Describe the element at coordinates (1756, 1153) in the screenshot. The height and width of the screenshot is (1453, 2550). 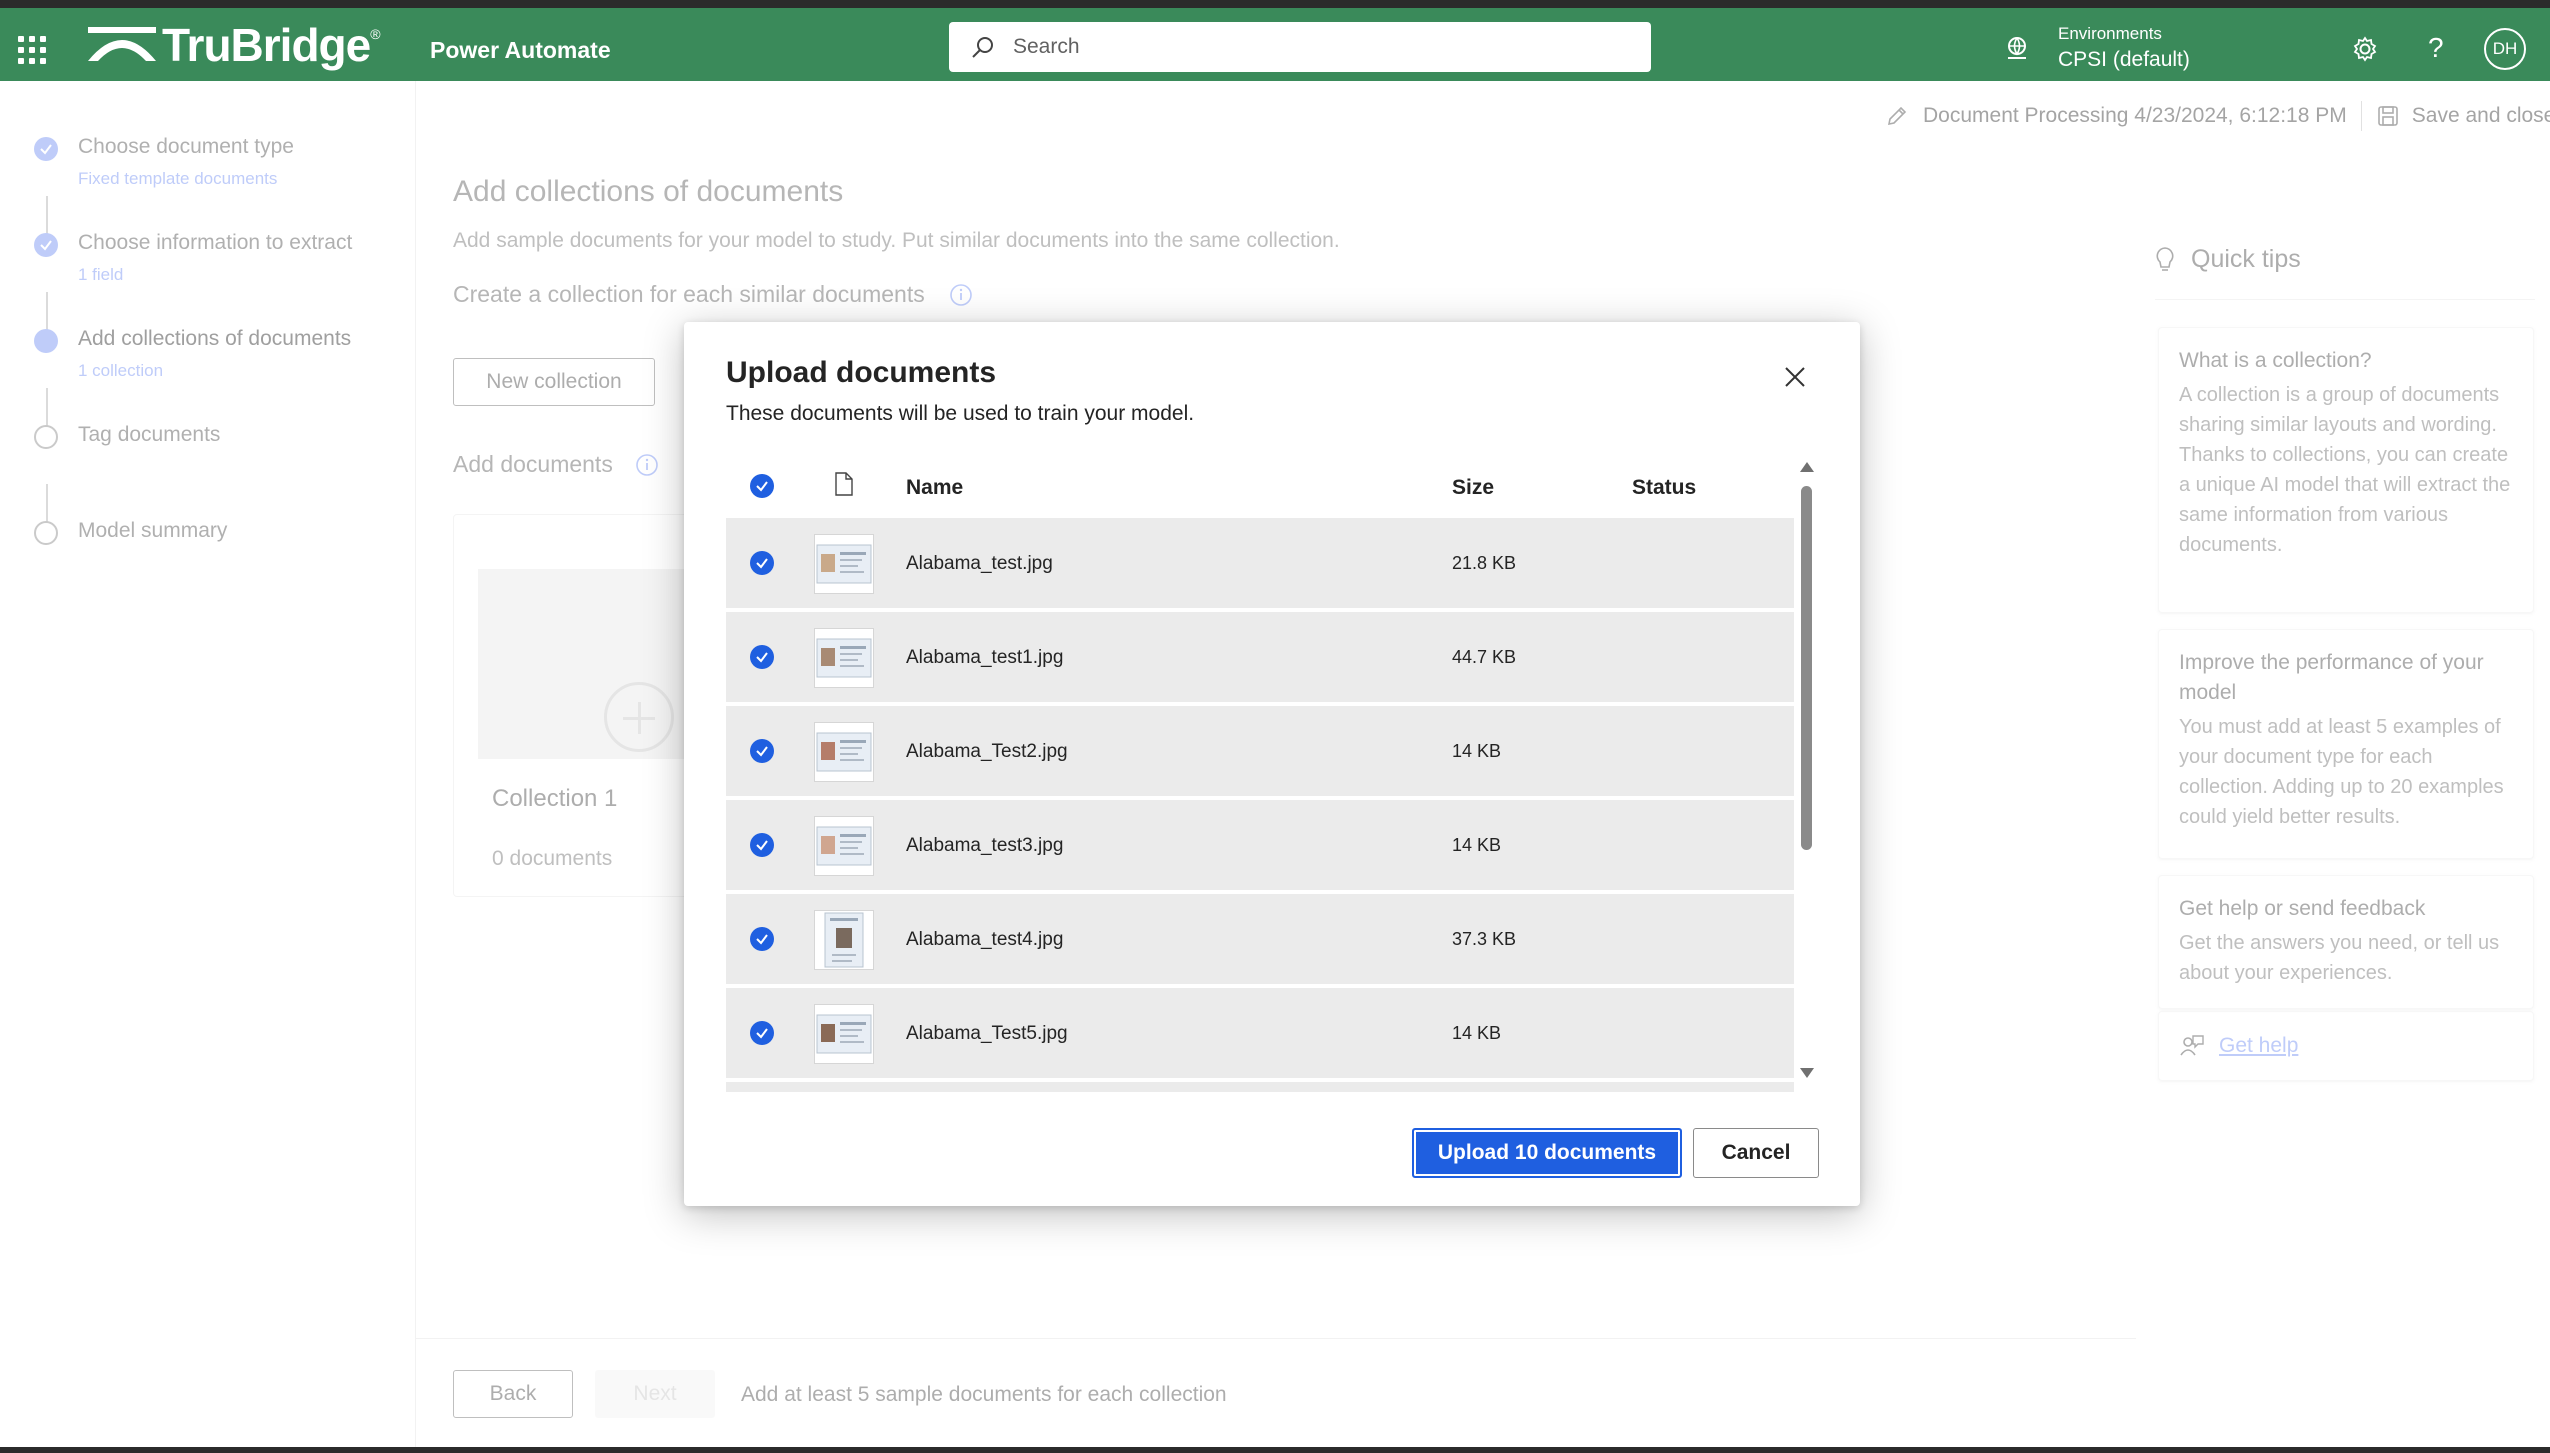
I see `cancel-button: Cancel` at that location.